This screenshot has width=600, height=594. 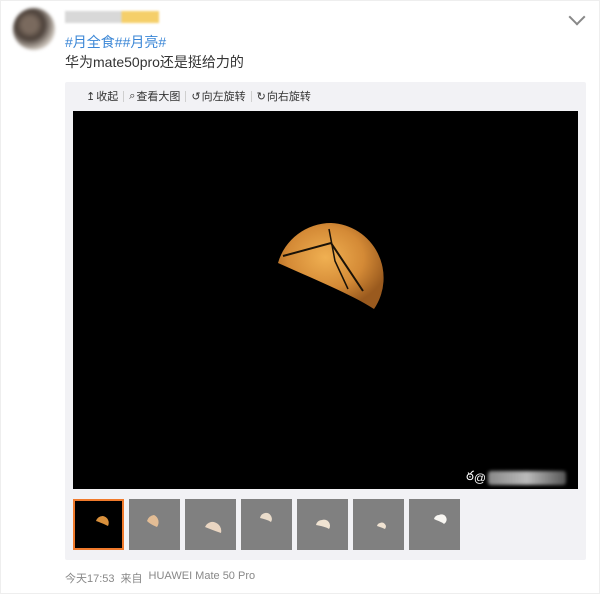 I want to click on collapse-icon: ↥, so click(x=91, y=96).